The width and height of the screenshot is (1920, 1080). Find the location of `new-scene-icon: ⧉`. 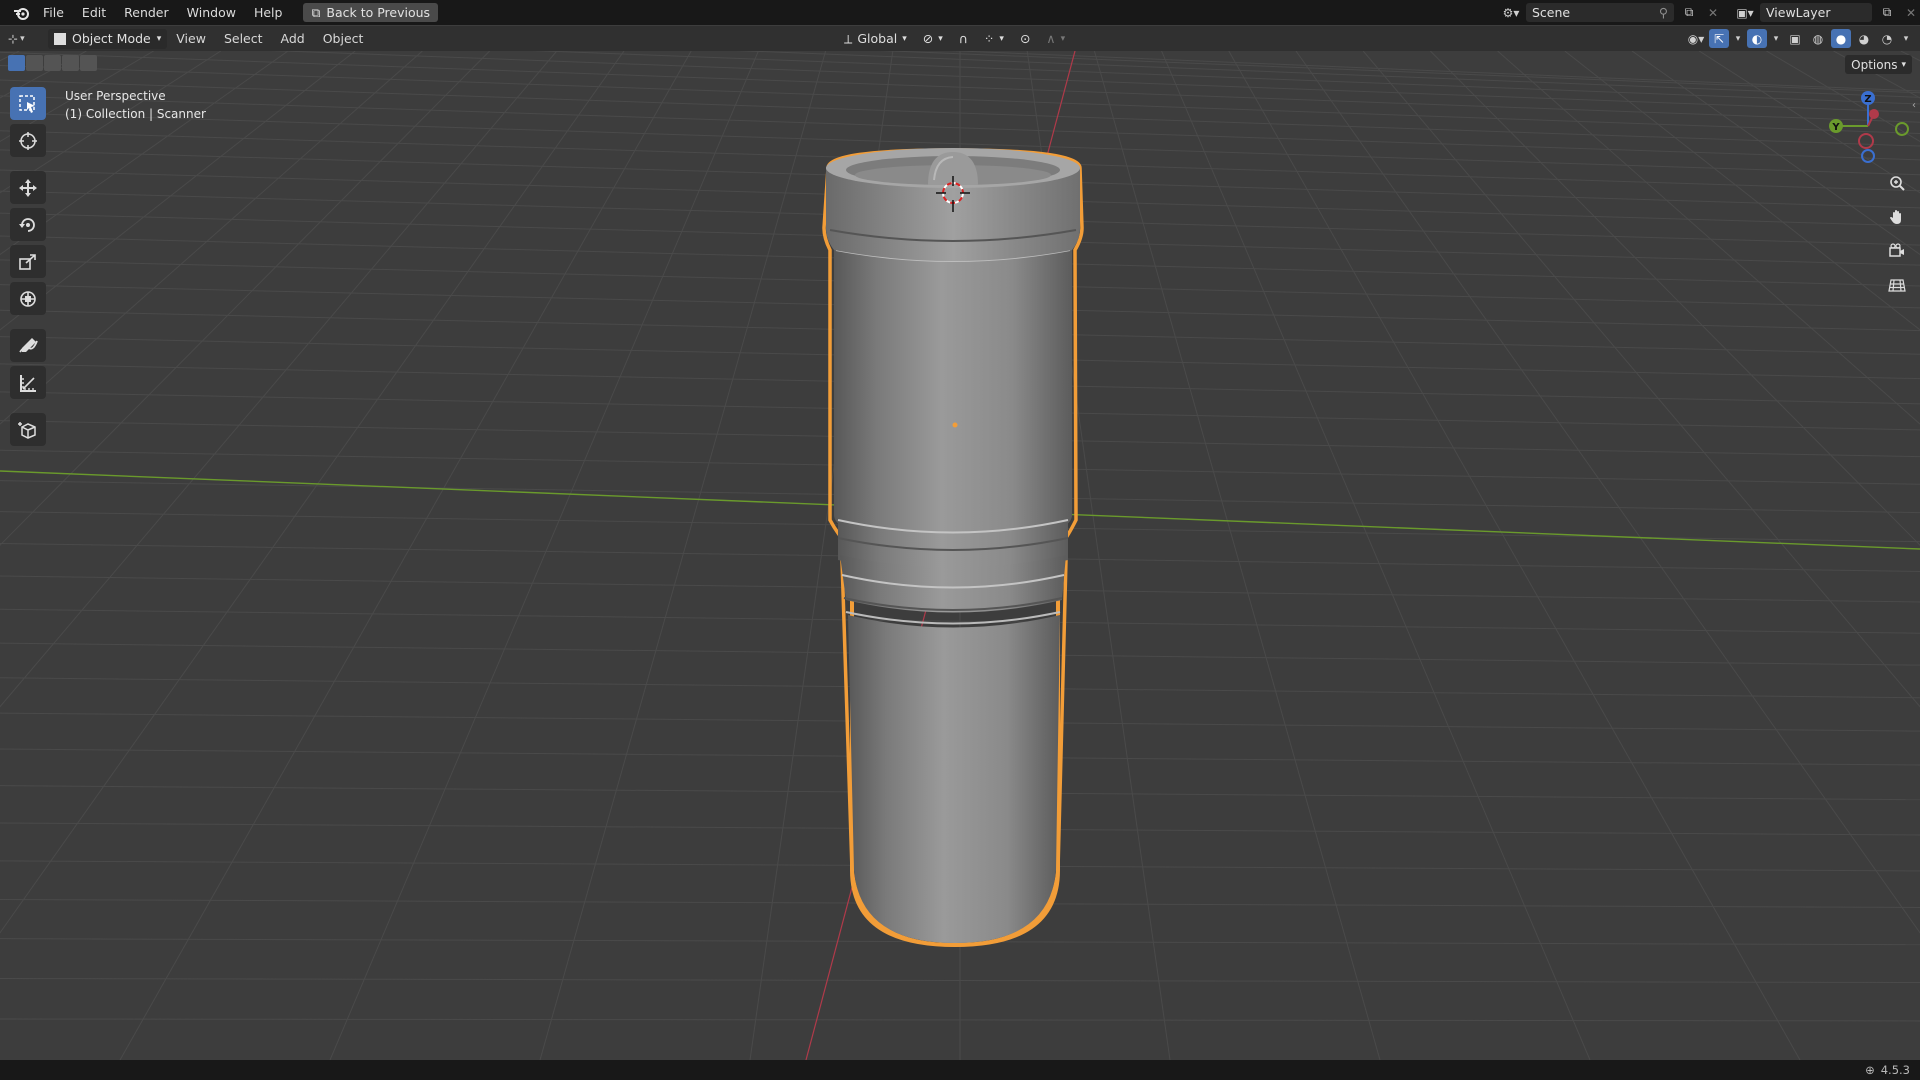

new-scene-icon: ⧉ is located at coordinates (1689, 13).